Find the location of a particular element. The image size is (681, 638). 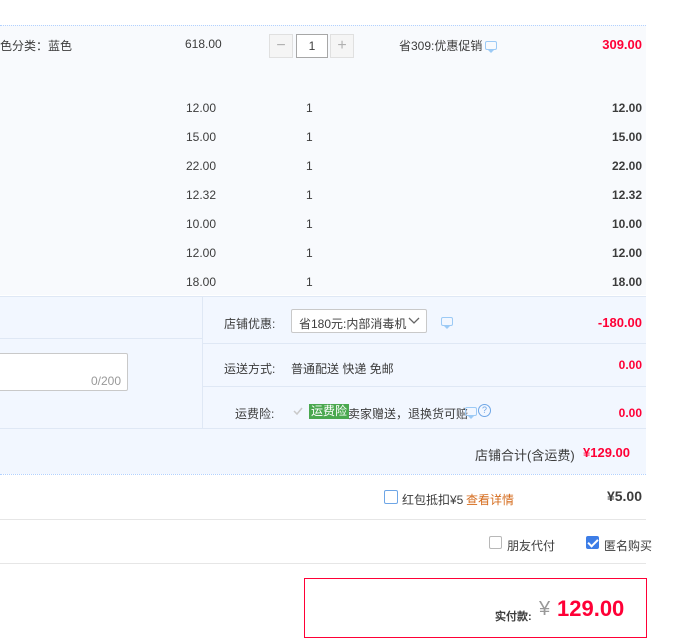

addon-price: 22.00 is located at coordinates (201, 166).